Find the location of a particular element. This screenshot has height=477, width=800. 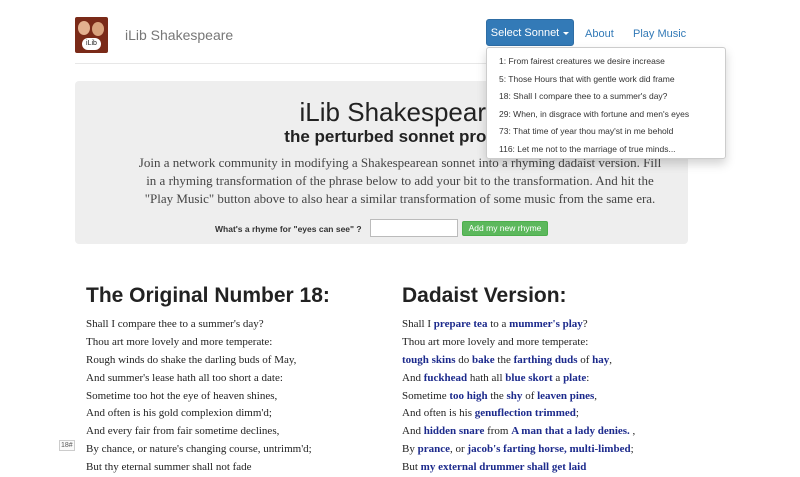

substituted-phrase: farthing duds is located at coordinates (545, 359).